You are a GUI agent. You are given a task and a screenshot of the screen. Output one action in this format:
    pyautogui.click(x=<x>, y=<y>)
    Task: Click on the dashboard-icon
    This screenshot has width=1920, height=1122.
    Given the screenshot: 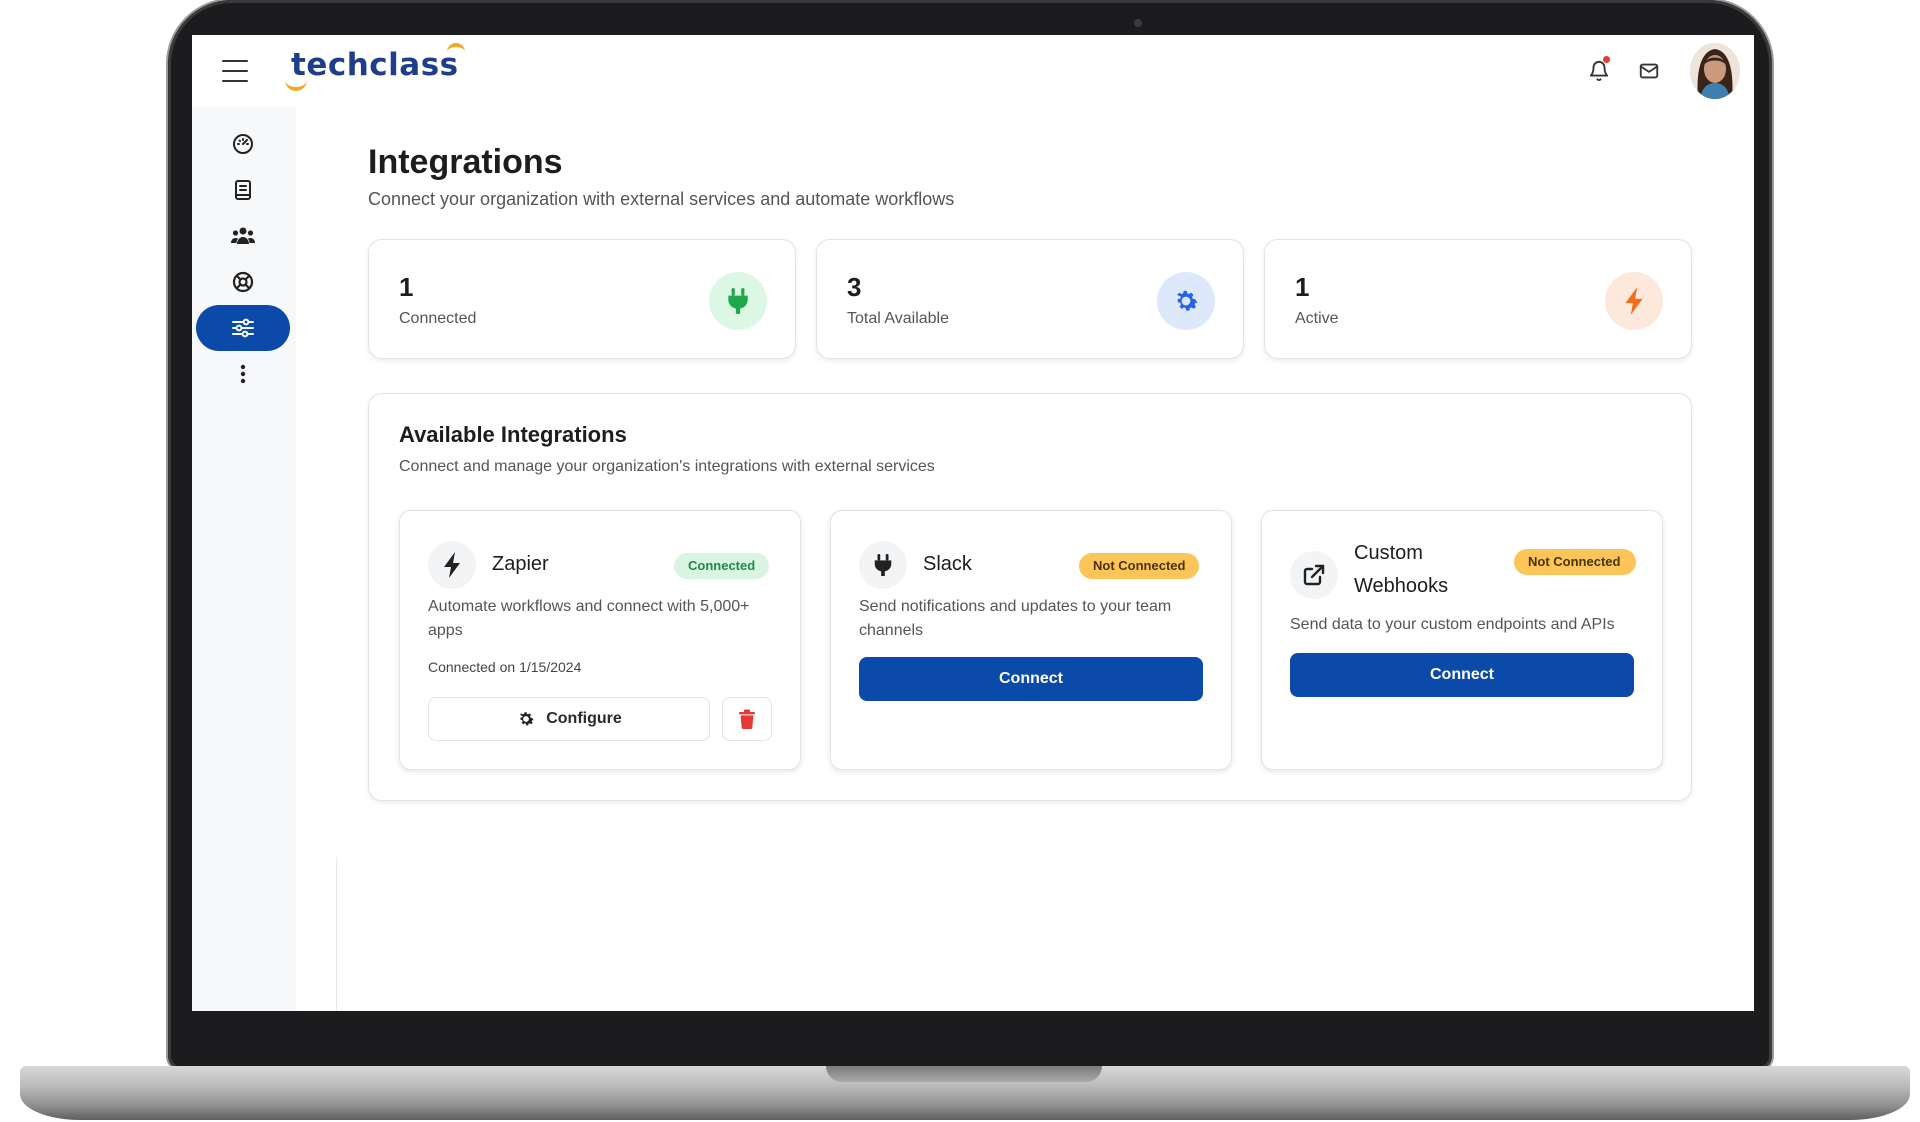 What is the action you would take?
    pyautogui.click(x=243, y=144)
    